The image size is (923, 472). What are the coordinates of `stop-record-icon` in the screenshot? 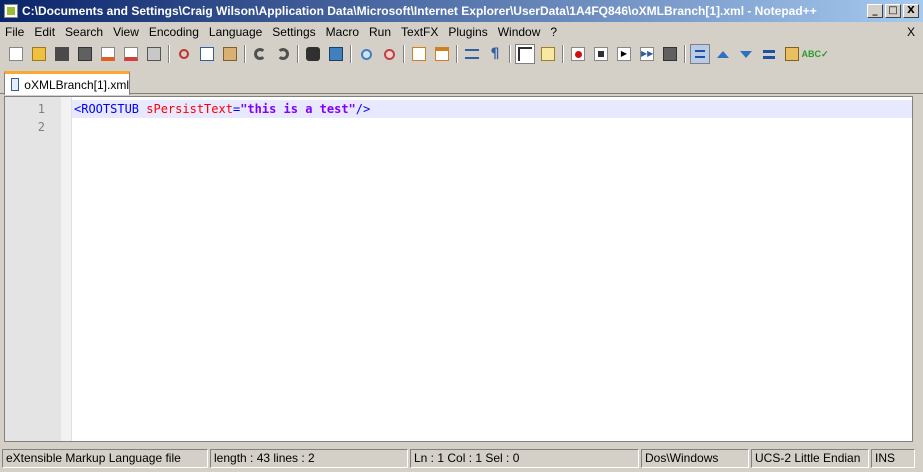 It's located at (601, 54).